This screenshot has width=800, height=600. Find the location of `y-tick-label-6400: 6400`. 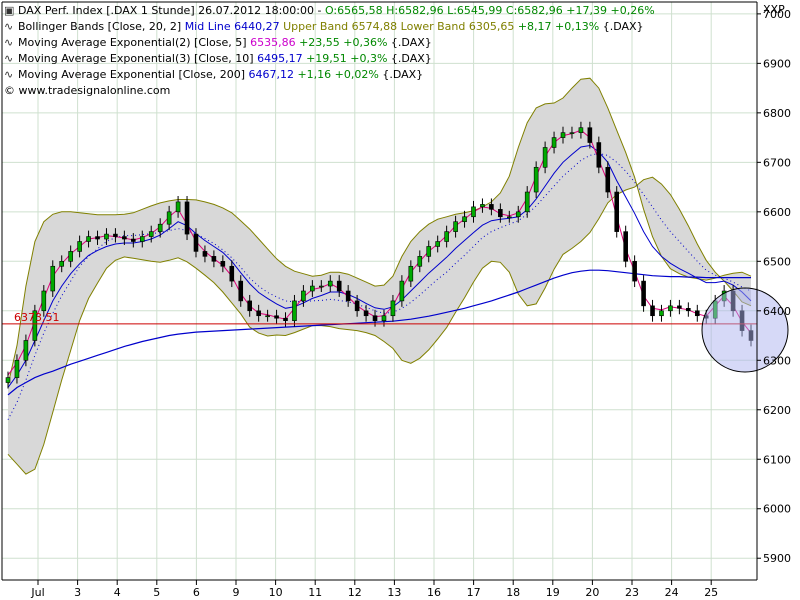

y-tick-label-6400: 6400 is located at coordinates (777, 311).